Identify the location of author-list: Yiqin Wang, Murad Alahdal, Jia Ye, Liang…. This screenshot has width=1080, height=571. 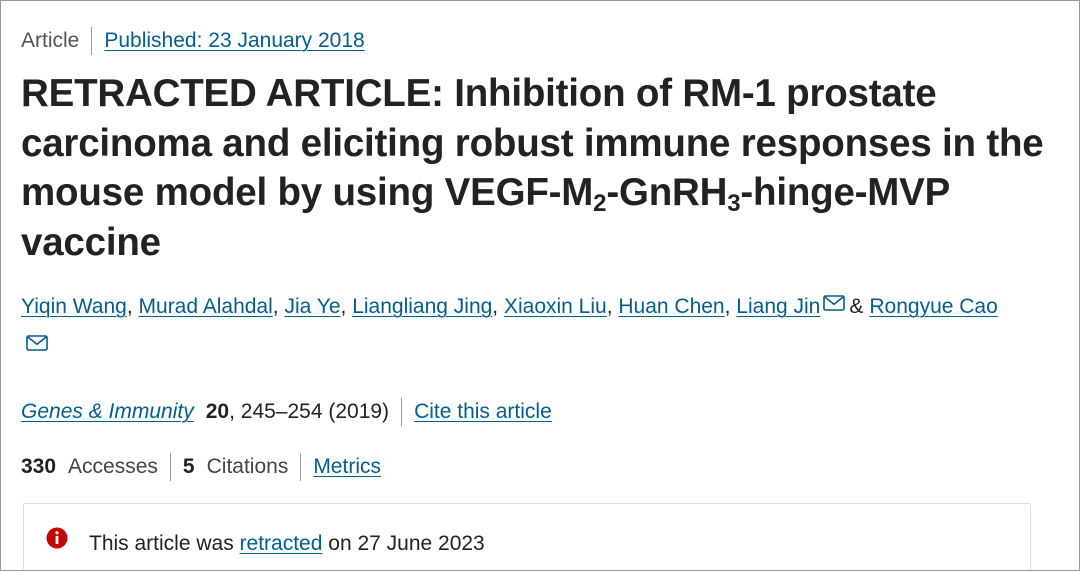
(541, 307).